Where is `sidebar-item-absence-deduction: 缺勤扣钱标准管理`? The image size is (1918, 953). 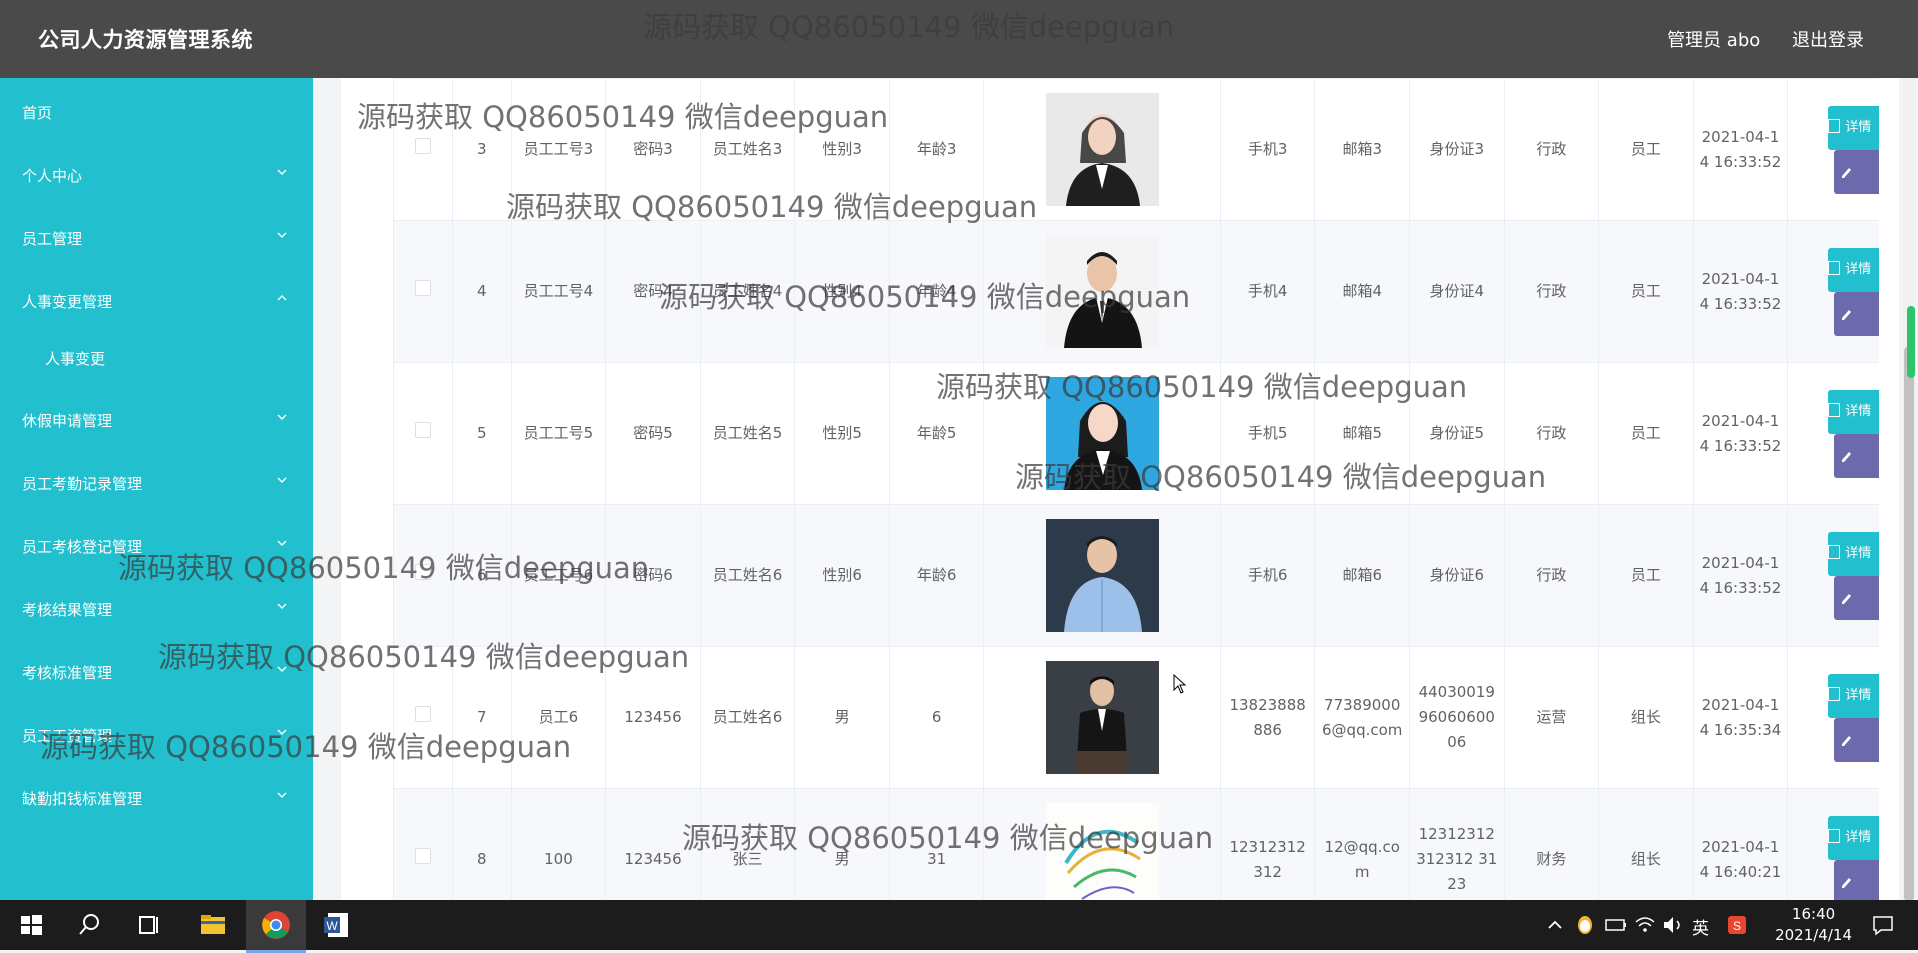
sidebar-item-absence-deduction: 缺勤扣钱标准管理 is located at coordinates (156, 796).